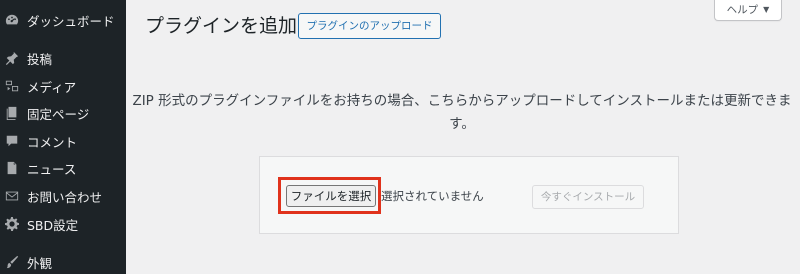 The height and width of the screenshot is (274, 800). I want to click on help-label: ヘルプ, so click(742, 9).